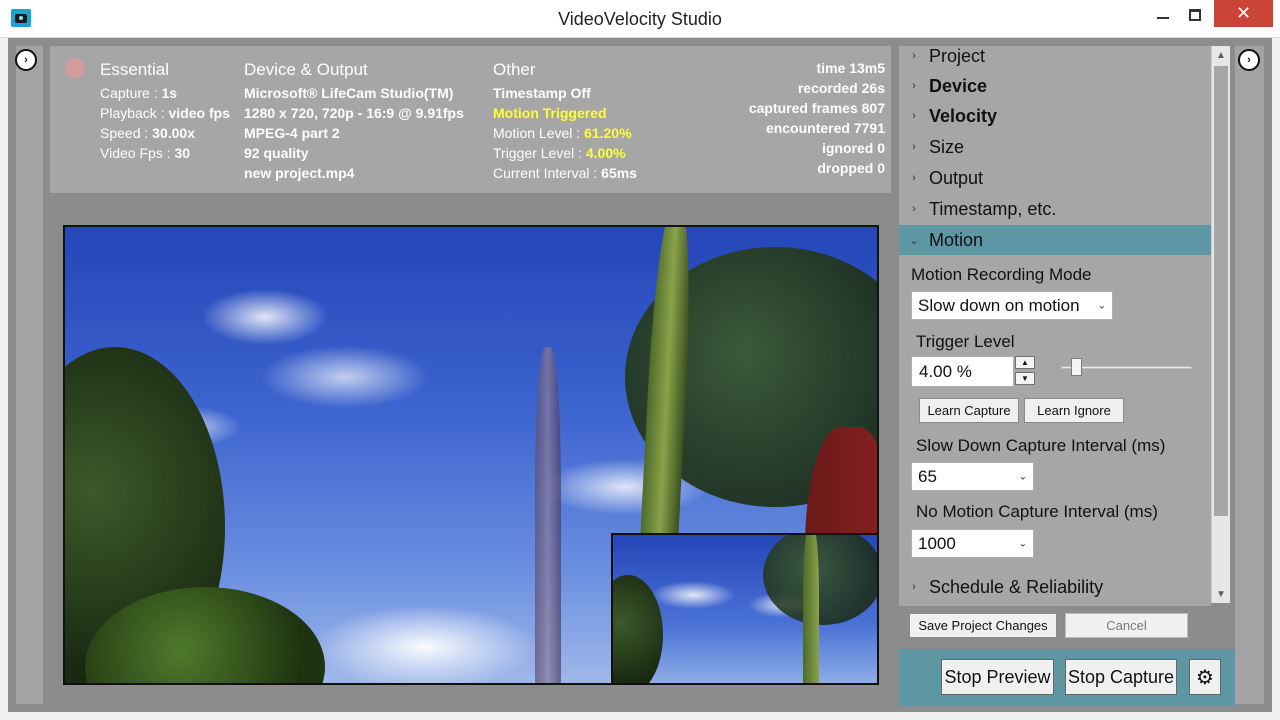 Image resolution: width=1280 pixels, height=720 pixels. What do you see at coordinates (1249, 375) in the screenshot?
I see `right-collapse-strip: ›` at bounding box center [1249, 375].